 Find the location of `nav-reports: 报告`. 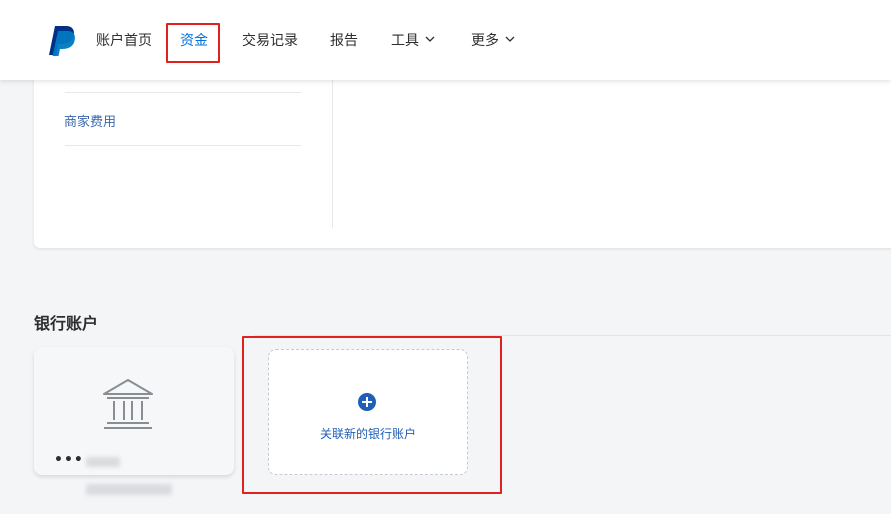

nav-reports: 报告 is located at coordinates (344, 41).